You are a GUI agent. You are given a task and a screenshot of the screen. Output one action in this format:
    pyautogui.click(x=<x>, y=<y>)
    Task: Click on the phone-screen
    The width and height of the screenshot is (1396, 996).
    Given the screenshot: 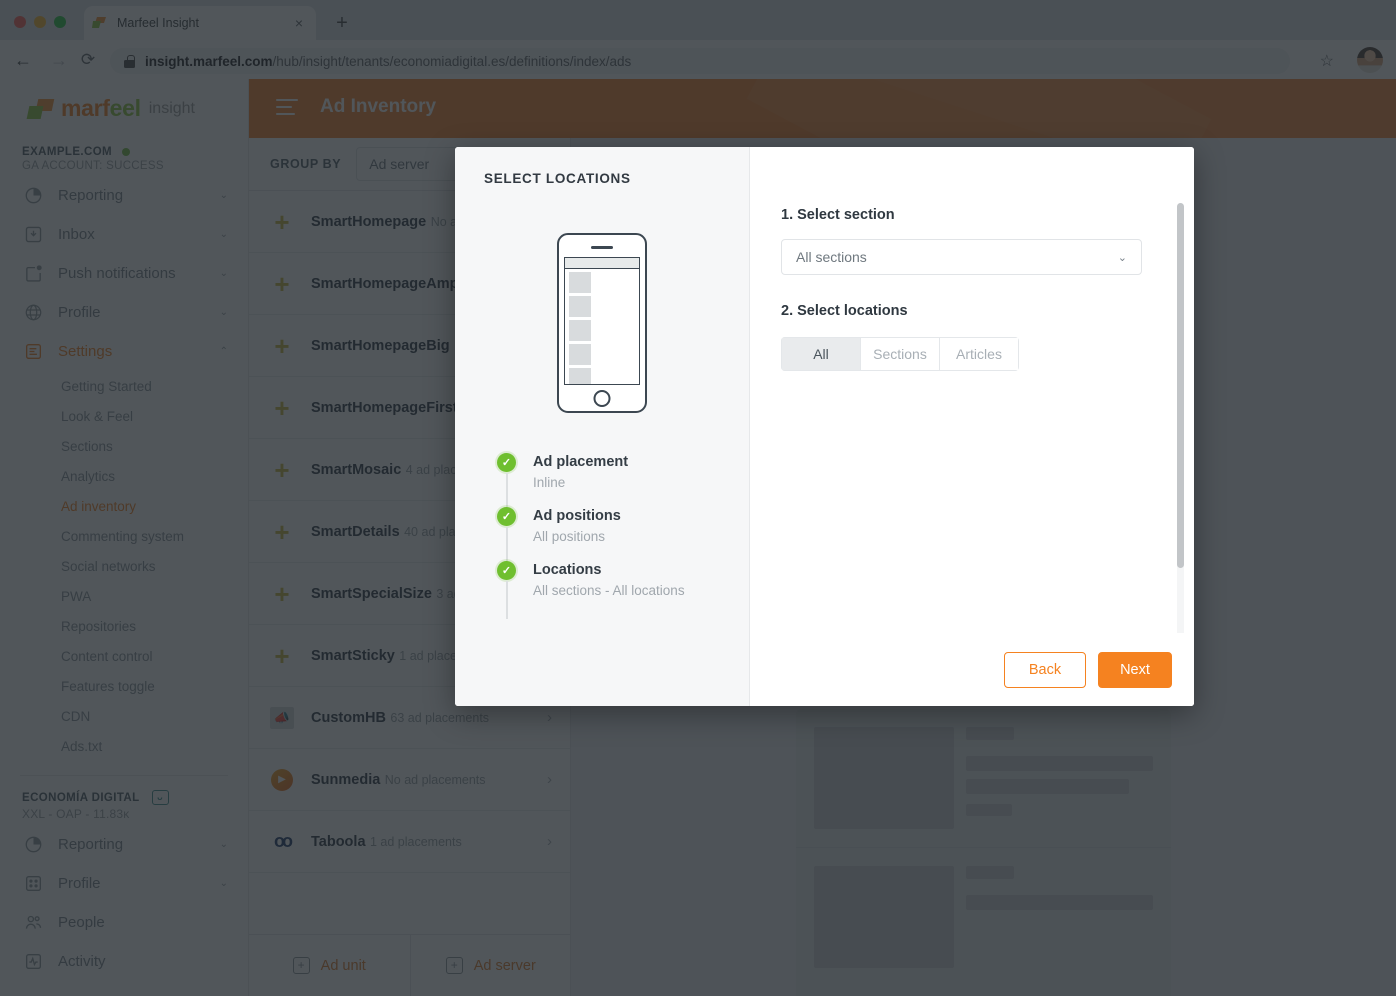 What is the action you would take?
    pyautogui.click(x=602, y=321)
    